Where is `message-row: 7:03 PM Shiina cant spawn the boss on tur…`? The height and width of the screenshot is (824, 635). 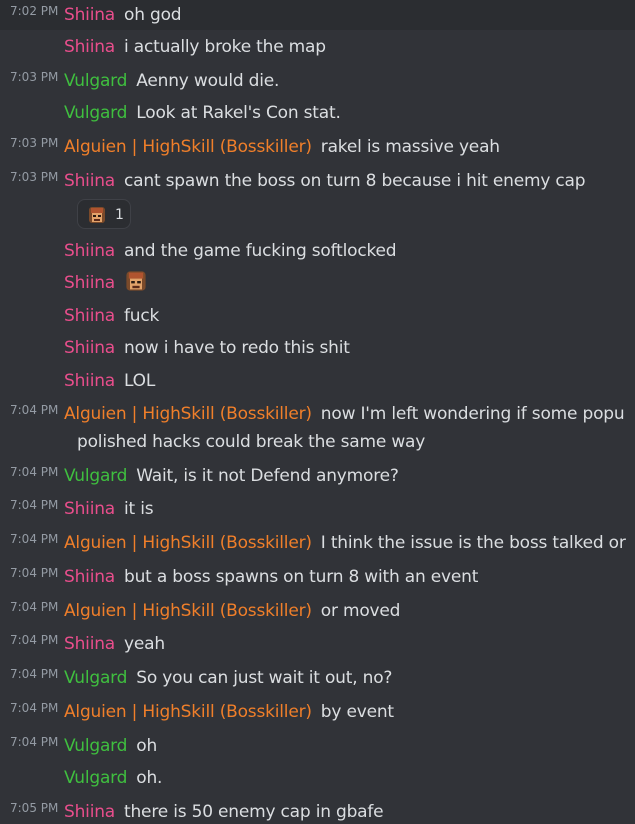
message-row: 7:03 PM Shiina cant spawn the boss on tur… is located at coordinates (317, 181).